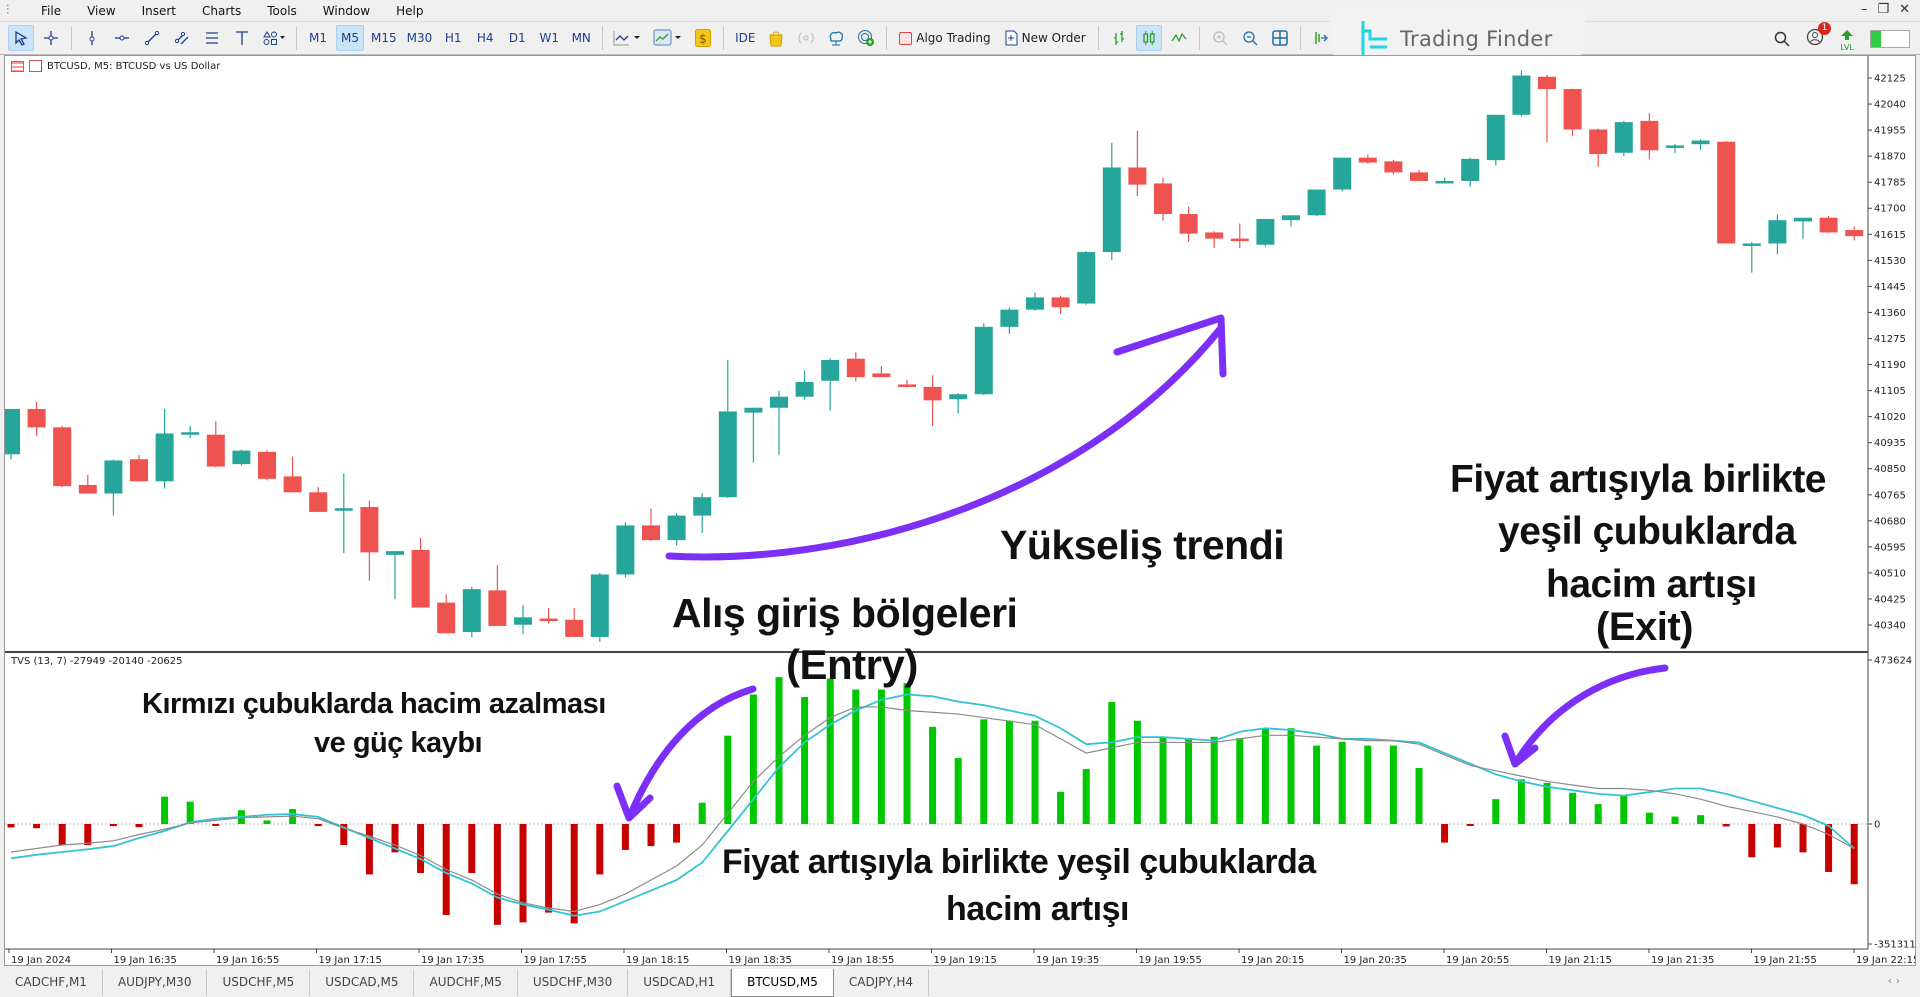 This screenshot has height=997, width=1920. What do you see at coordinates (350, 38) in the screenshot?
I see `timeframe-m5: M5` at bounding box center [350, 38].